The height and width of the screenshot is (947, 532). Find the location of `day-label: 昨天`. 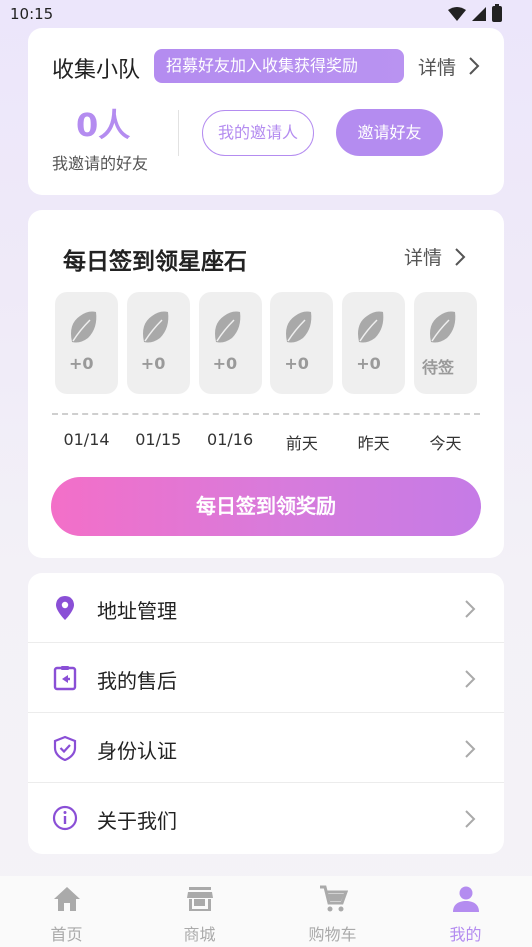

day-label: 昨天 is located at coordinates (373, 443).